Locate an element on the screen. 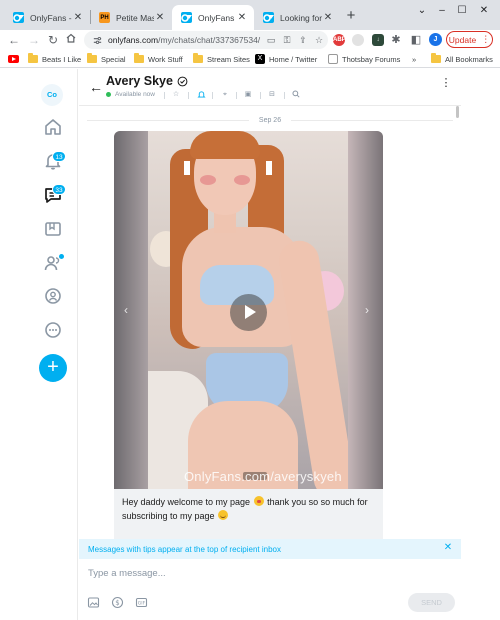  youtube-bookmark is located at coordinates (13, 59).